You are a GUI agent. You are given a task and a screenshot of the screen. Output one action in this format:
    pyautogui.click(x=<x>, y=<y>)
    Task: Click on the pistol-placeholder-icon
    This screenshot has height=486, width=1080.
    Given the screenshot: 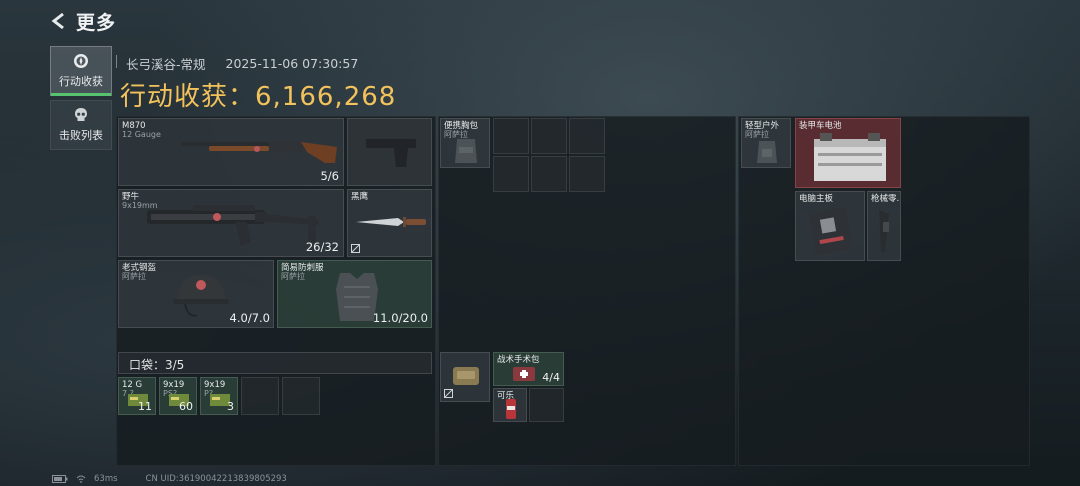 What is the action you would take?
    pyautogui.click(x=391, y=153)
    